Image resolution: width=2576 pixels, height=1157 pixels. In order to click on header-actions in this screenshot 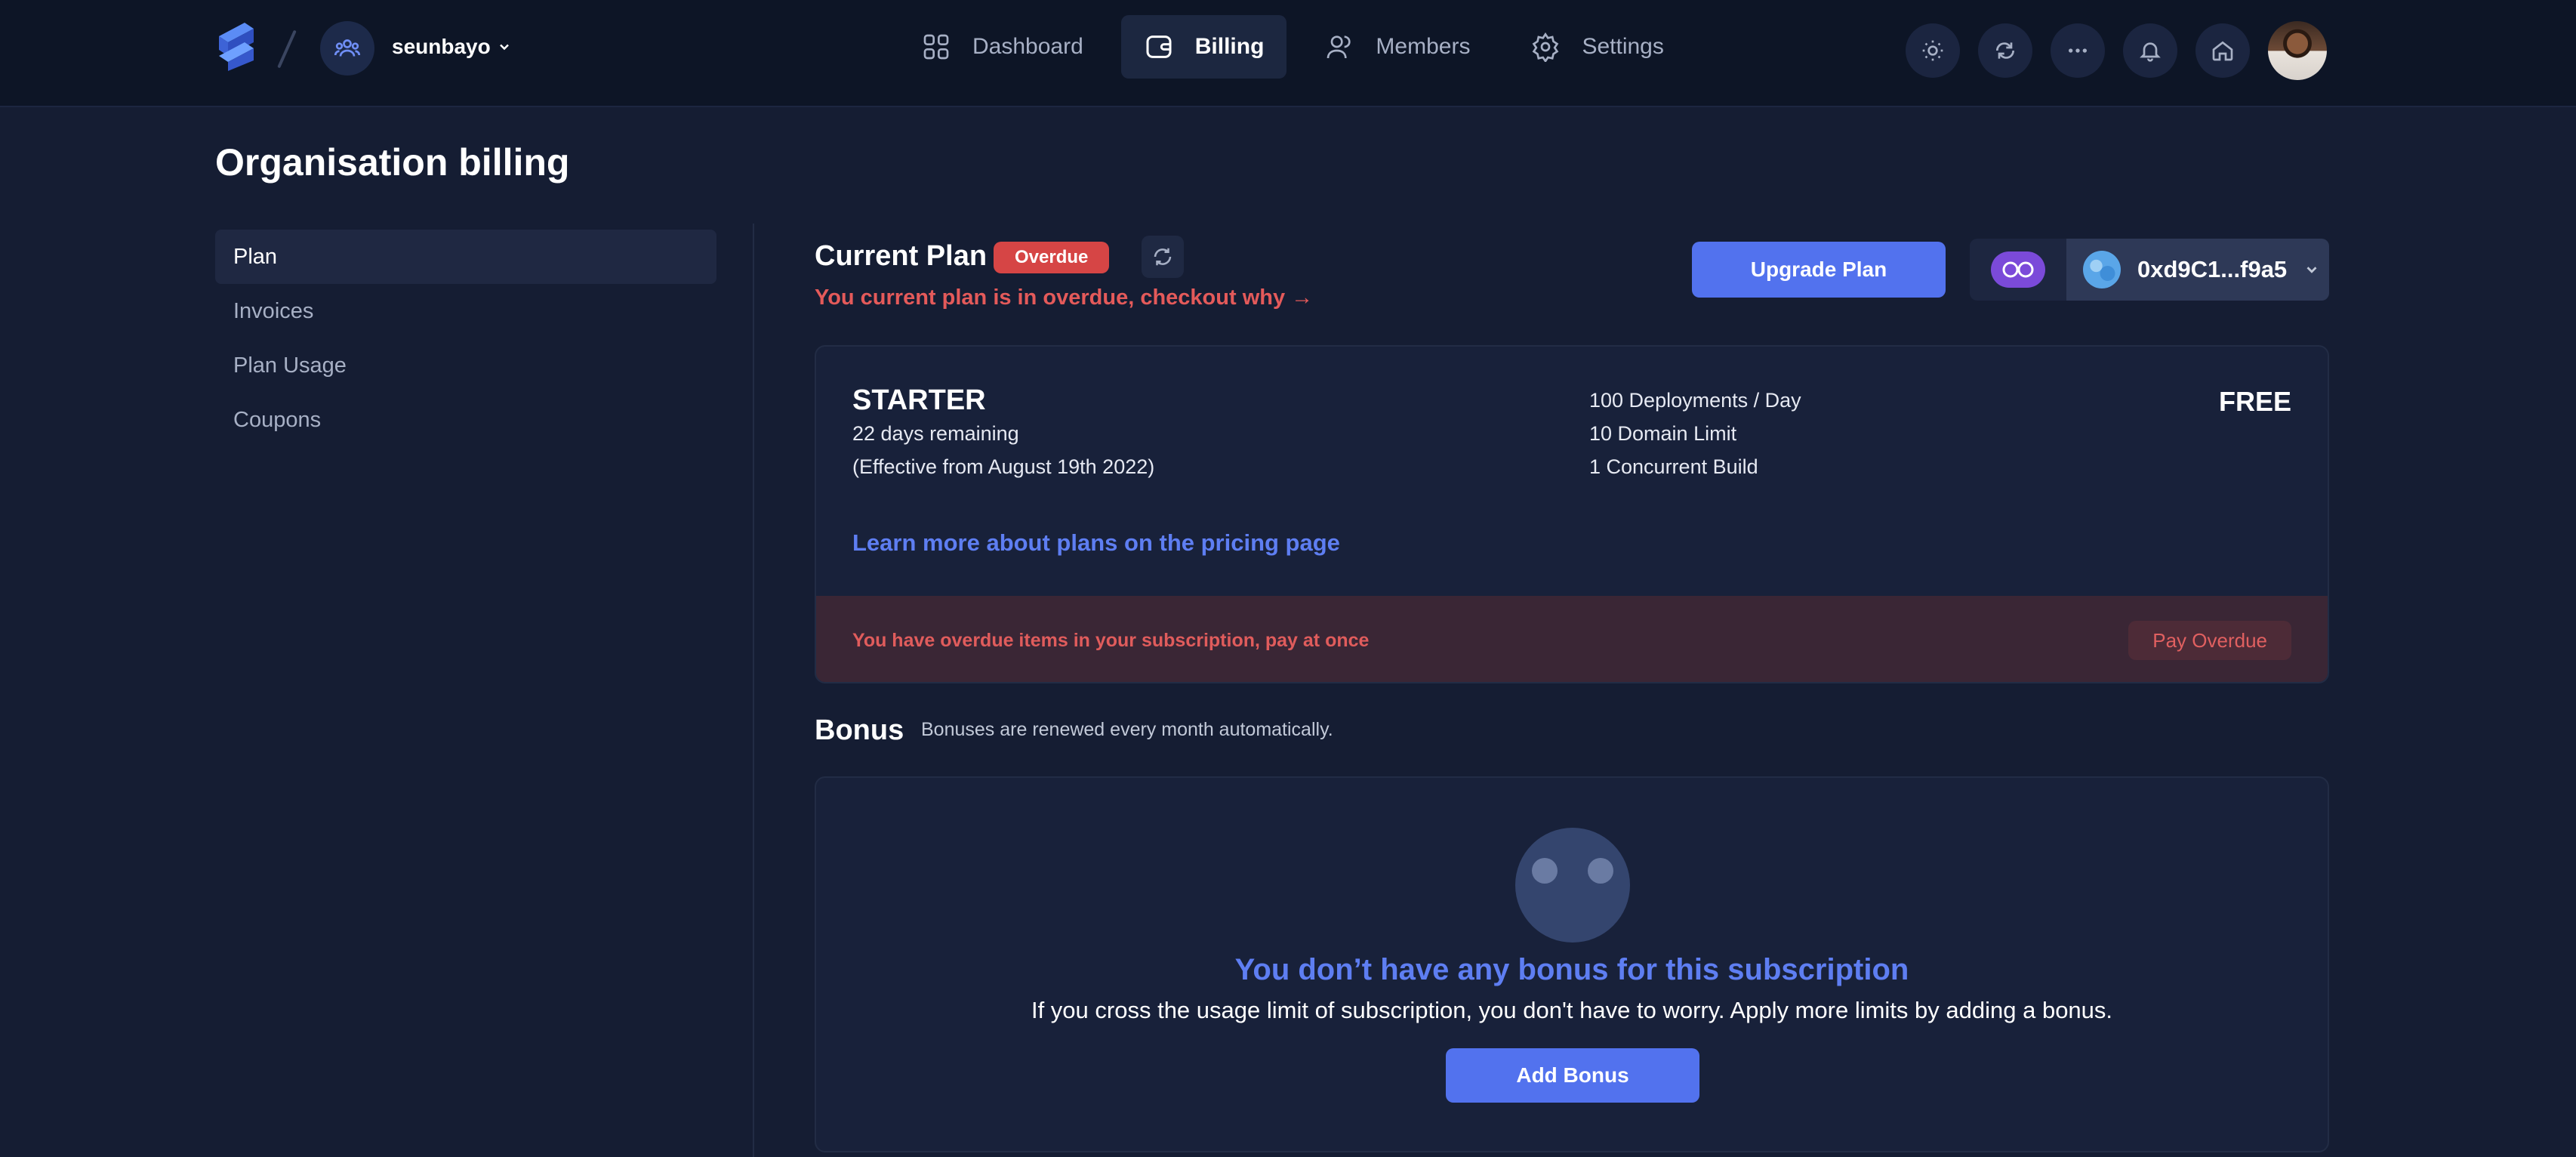, I will do `click(2116, 51)`.